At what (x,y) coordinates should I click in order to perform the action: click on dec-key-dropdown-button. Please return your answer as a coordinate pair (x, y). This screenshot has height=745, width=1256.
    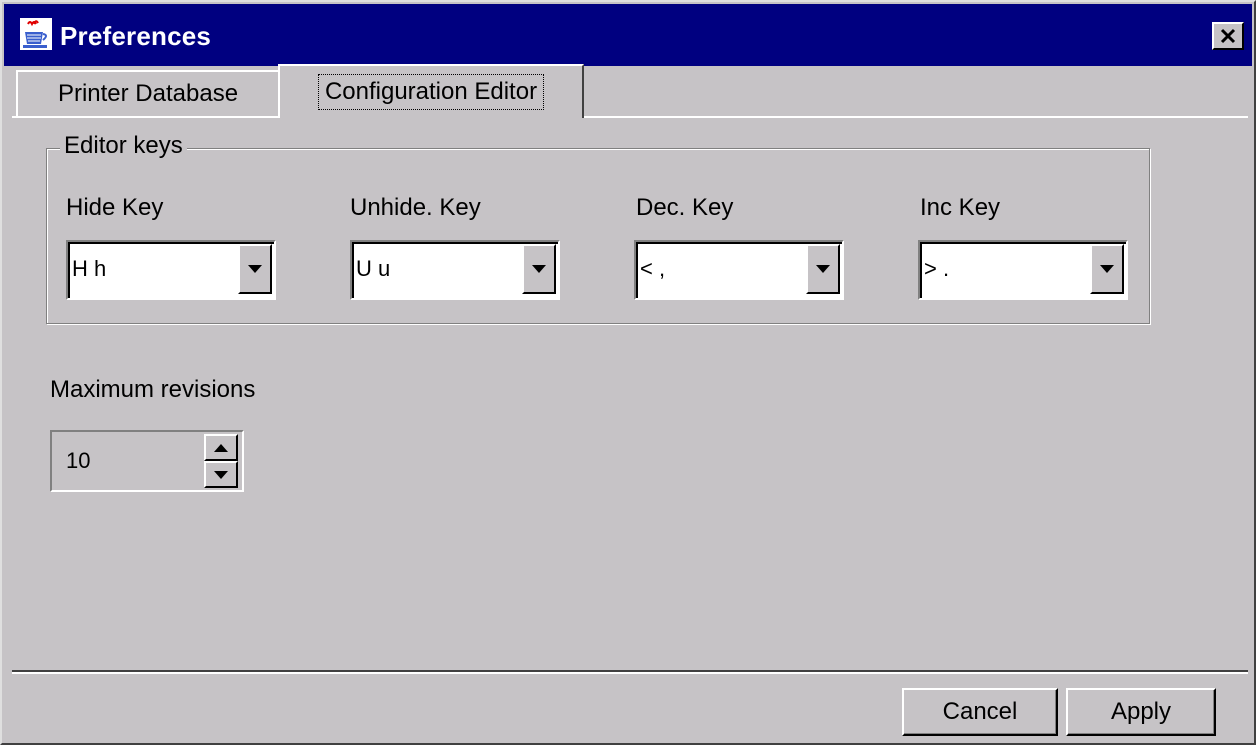
    Looking at the image, I should click on (823, 269).